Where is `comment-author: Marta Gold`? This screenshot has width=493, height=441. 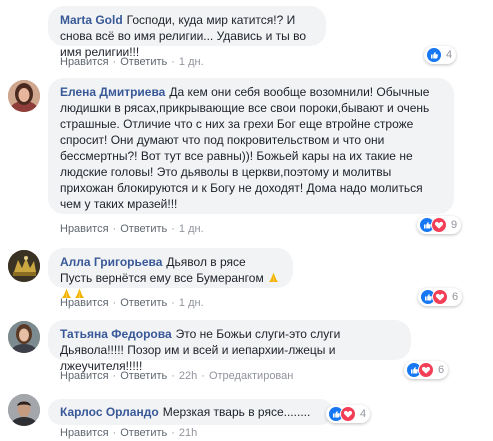
comment-author: Marta Gold is located at coordinates (91, 20).